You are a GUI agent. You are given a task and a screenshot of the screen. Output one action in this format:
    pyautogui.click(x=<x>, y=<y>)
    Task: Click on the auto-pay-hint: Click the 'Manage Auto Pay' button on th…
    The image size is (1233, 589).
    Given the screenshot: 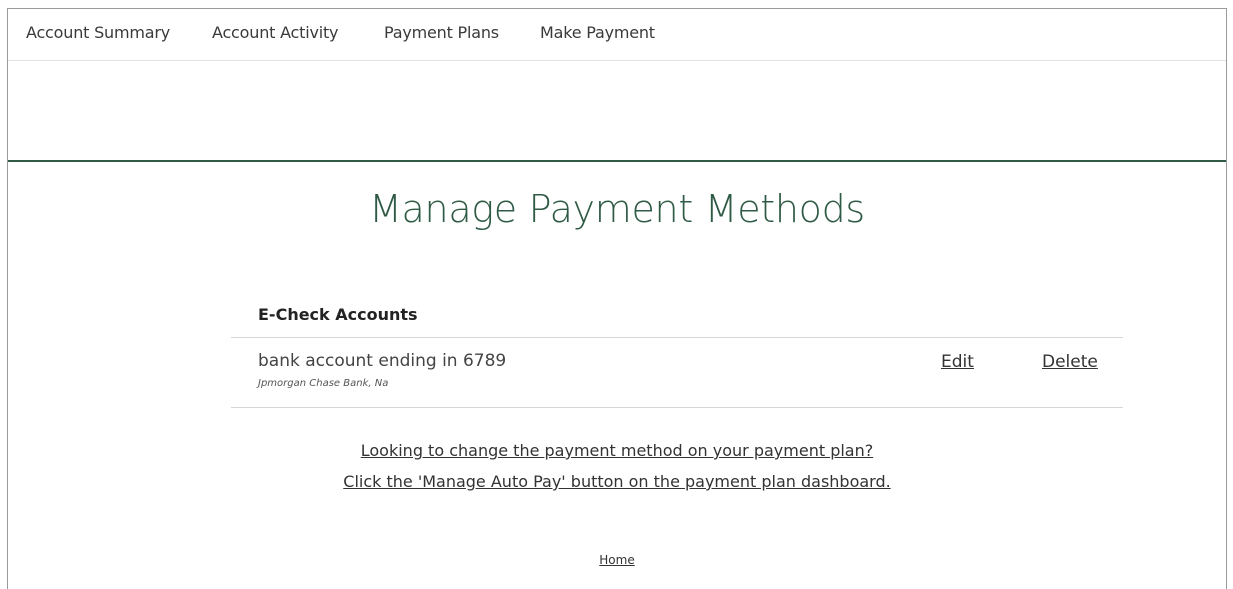 What is the action you would take?
    pyautogui.click(x=617, y=481)
    